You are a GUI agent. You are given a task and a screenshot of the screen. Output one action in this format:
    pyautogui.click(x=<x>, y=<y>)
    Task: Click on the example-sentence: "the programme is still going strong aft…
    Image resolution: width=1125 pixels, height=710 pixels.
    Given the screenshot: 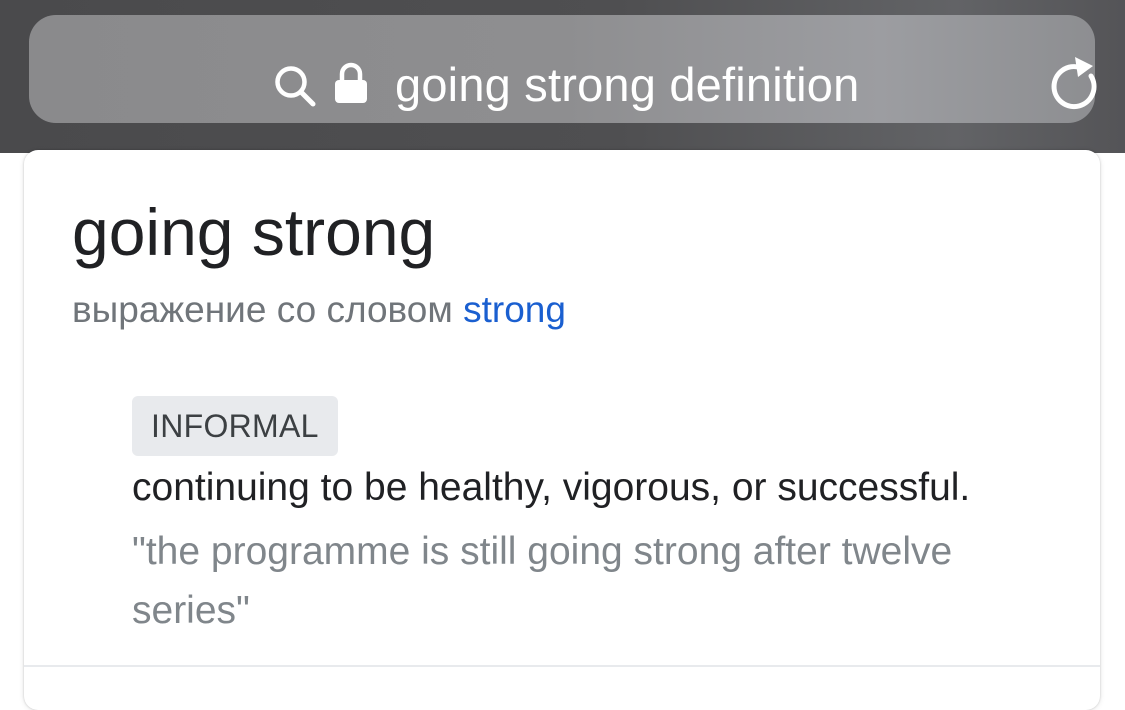 What is the action you would take?
    pyautogui.click(x=542, y=581)
    